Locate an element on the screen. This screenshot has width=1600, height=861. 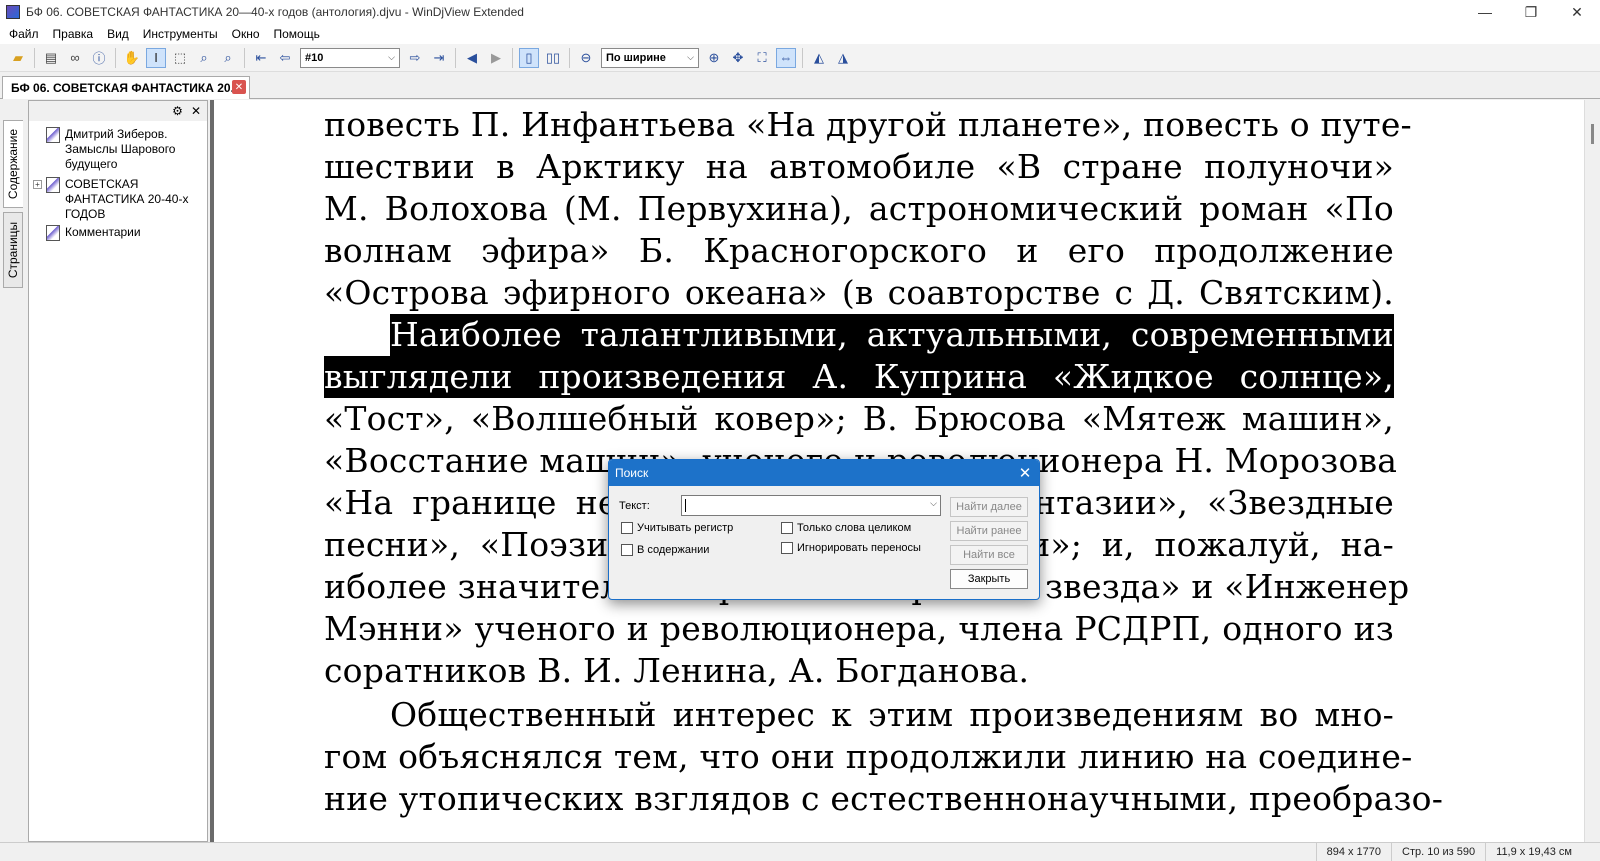
expand-icon: + is located at coordinates (37, 184).